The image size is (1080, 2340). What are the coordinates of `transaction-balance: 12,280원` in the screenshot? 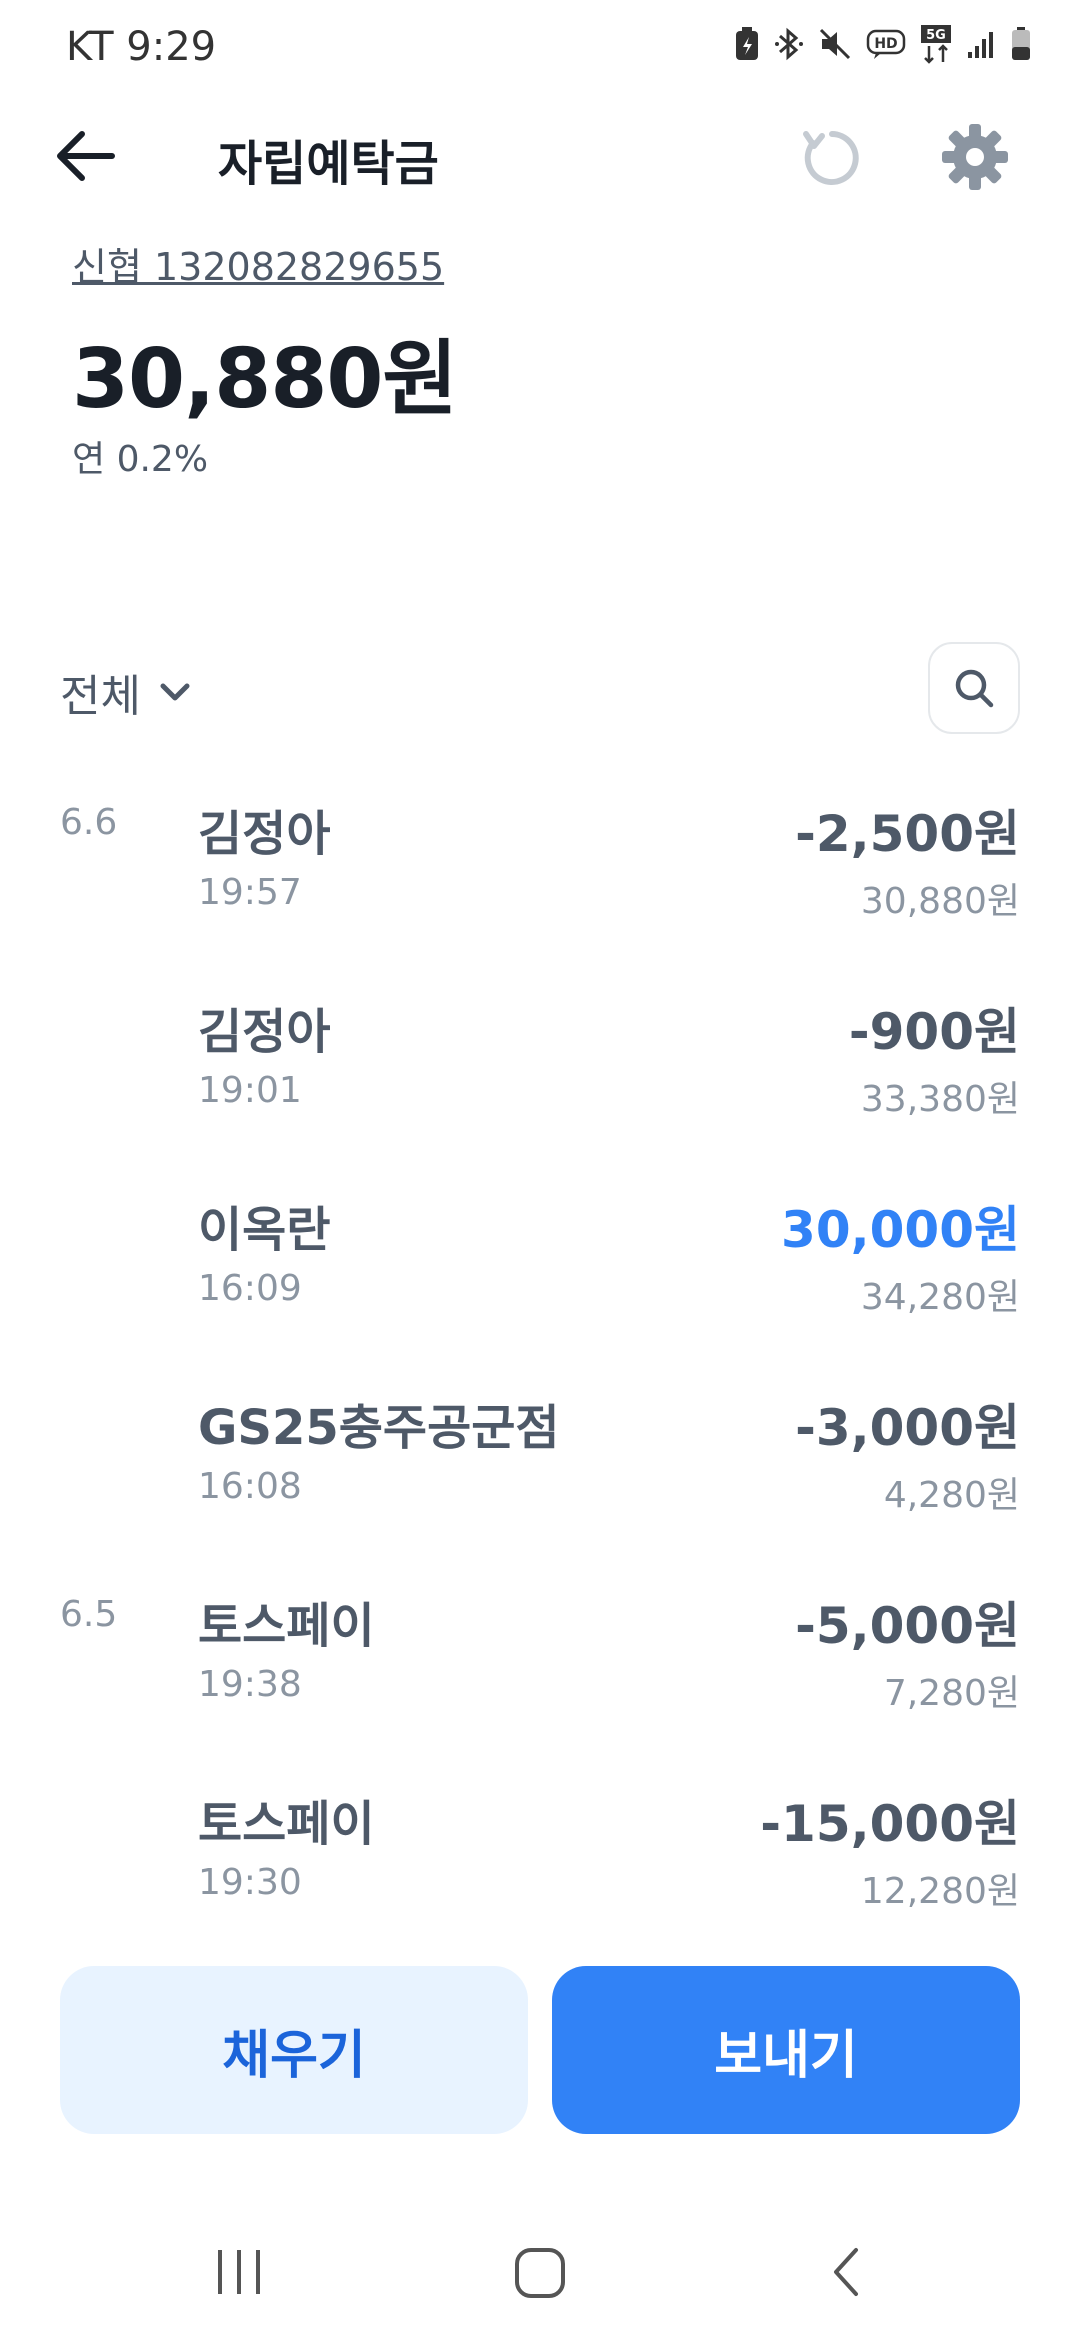 It's located at (940, 1891).